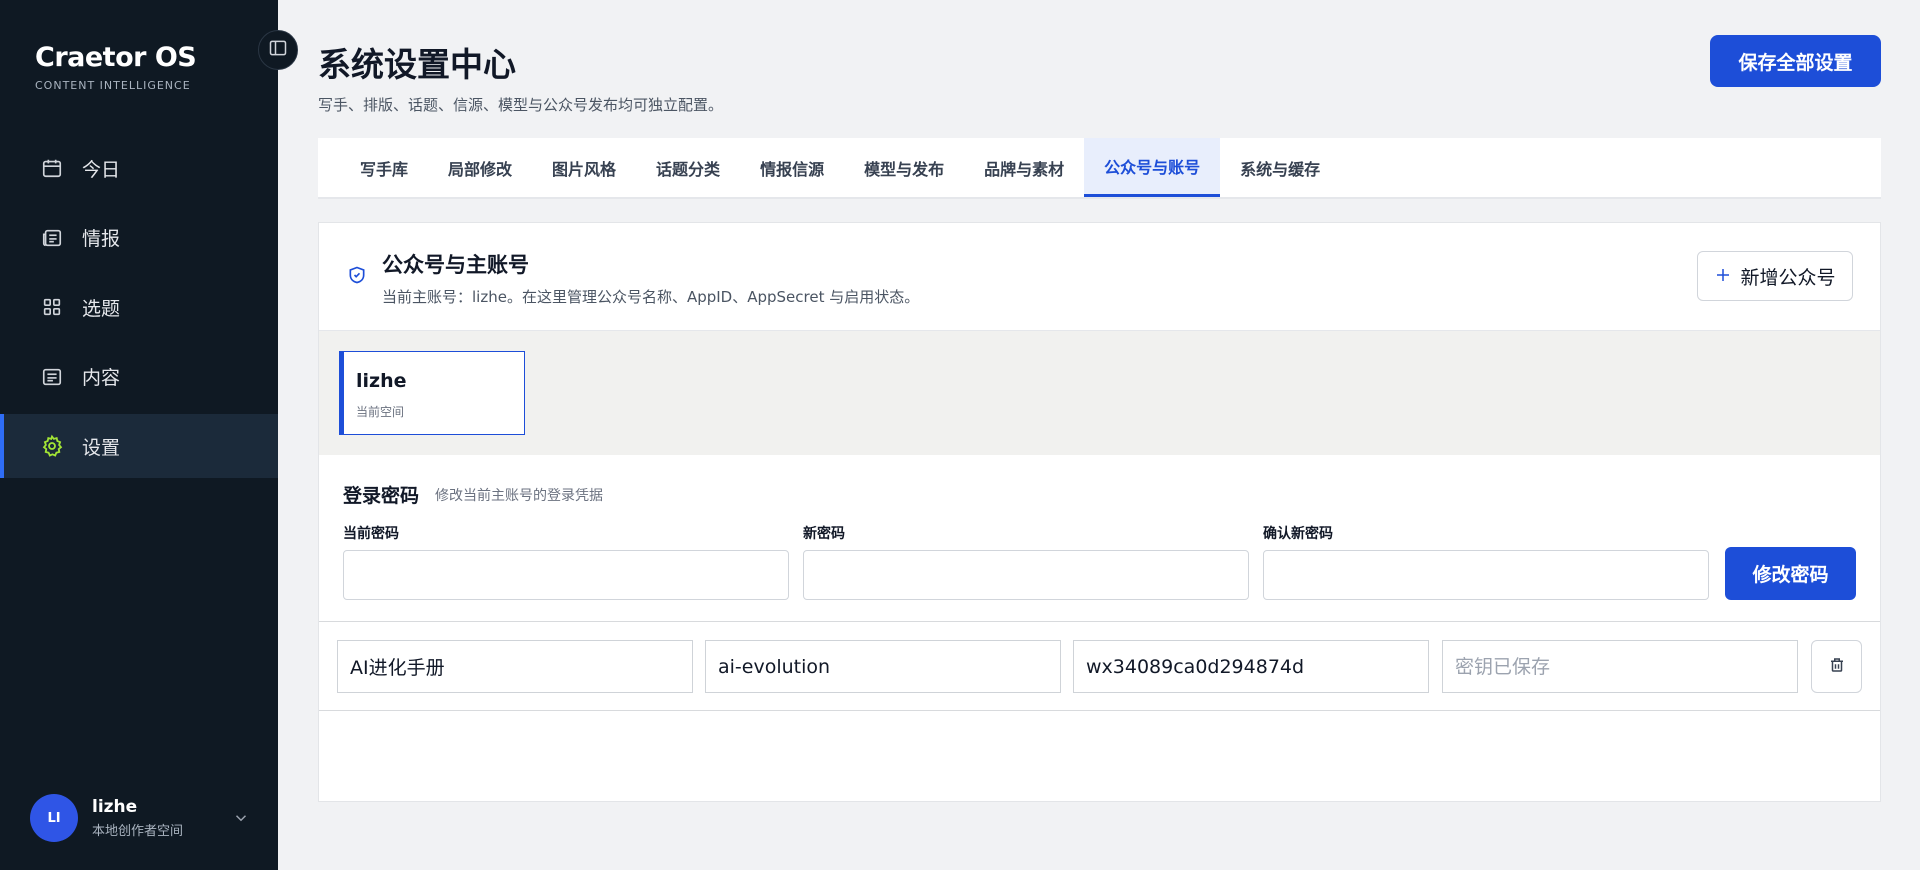 Image resolution: width=1920 pixels, height=870 pixels. Describe the element at coordinates (883, 666) in the screenshot. I see `account-slug-field` at that location.